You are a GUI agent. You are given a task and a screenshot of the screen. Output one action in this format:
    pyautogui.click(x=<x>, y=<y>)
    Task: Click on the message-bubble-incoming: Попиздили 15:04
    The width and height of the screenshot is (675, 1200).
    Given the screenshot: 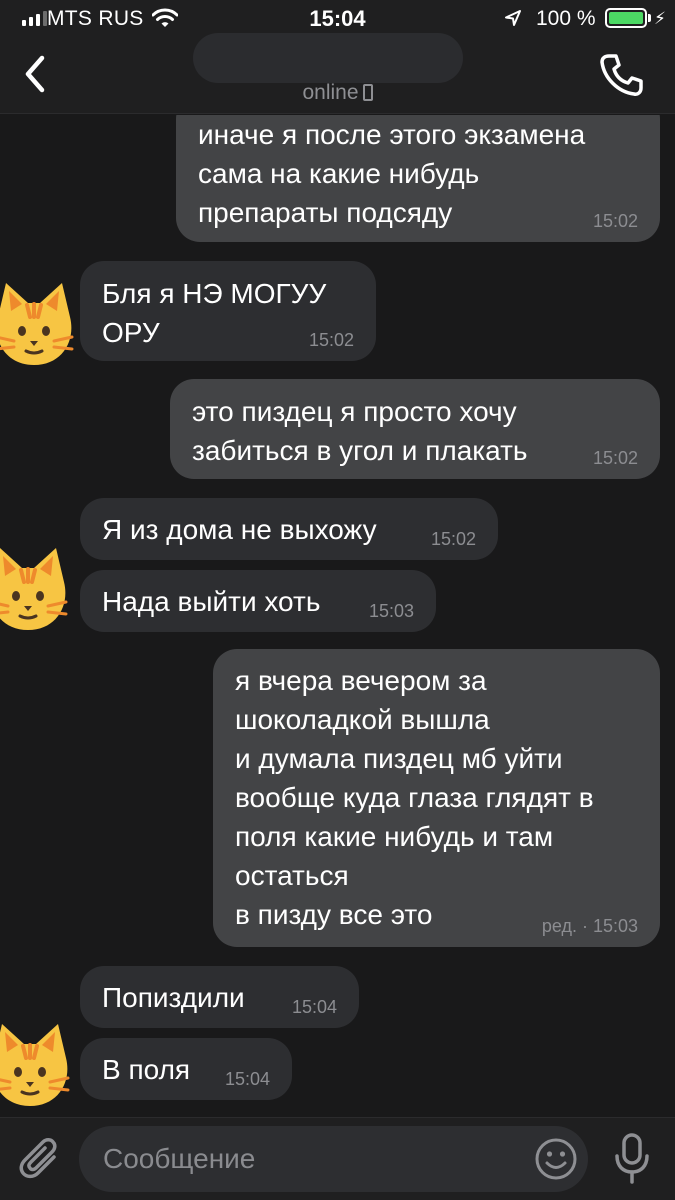 What is the action you would take?
    pyautogui.click(x=219, y=997)
    